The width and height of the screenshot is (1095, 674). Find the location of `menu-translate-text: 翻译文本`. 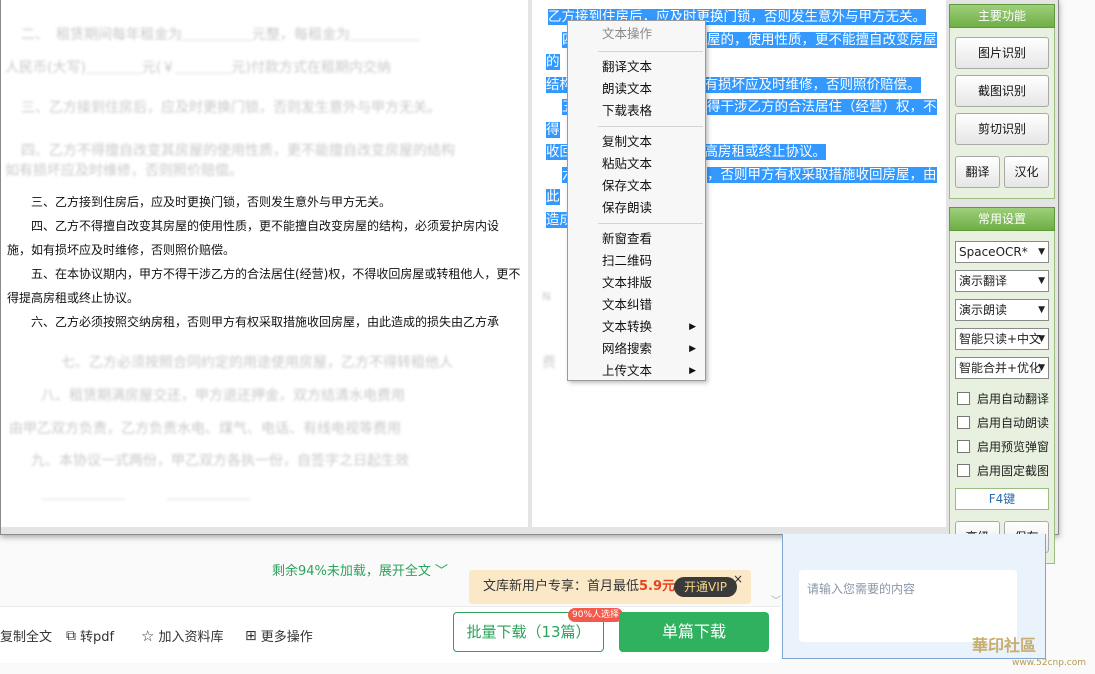

menu-translate-text: 翻译文本 is located at coordinates (636, 67).